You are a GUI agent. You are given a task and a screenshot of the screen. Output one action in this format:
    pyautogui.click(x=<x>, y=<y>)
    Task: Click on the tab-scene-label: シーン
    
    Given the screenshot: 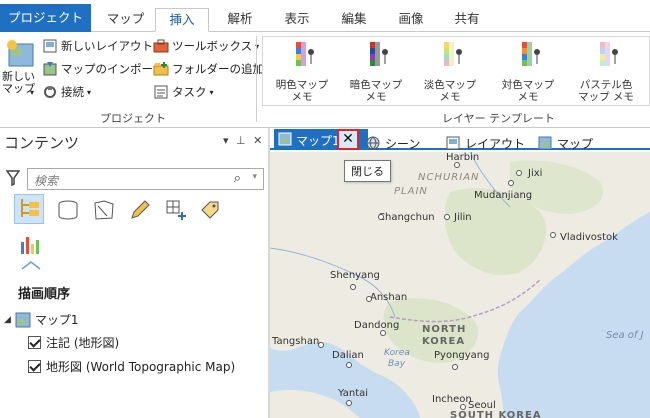 What is the action you would take?
    pyautogui.click(x=403, y=143)
    